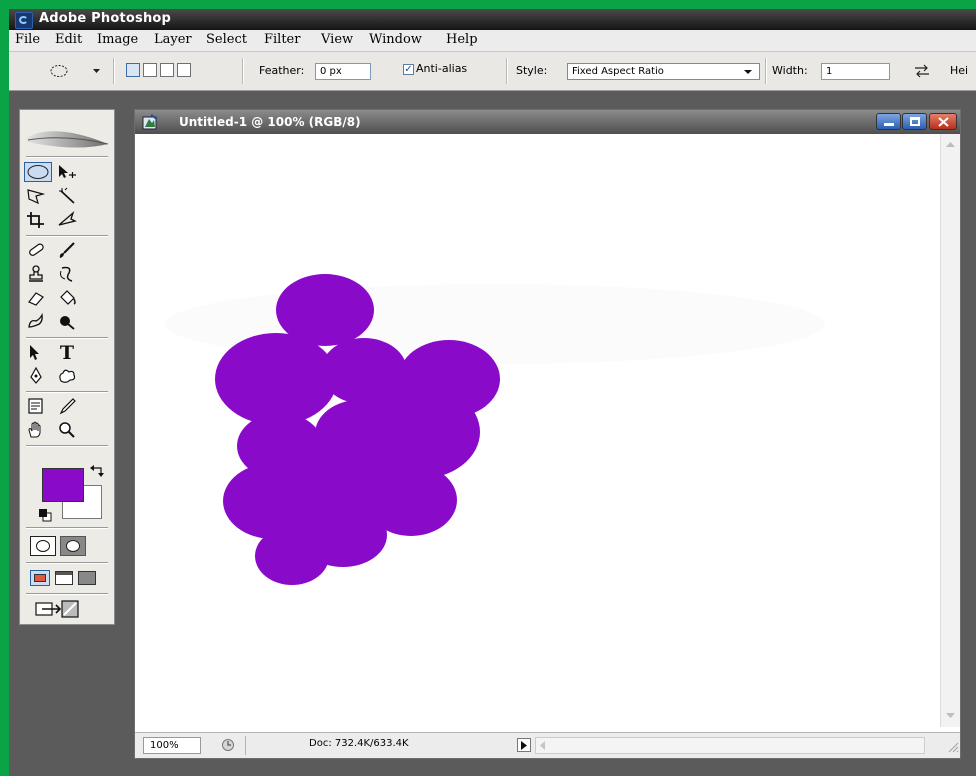 This screenshot has width=976, height=776. I want to click on menu-view: View, so click(337, 39).